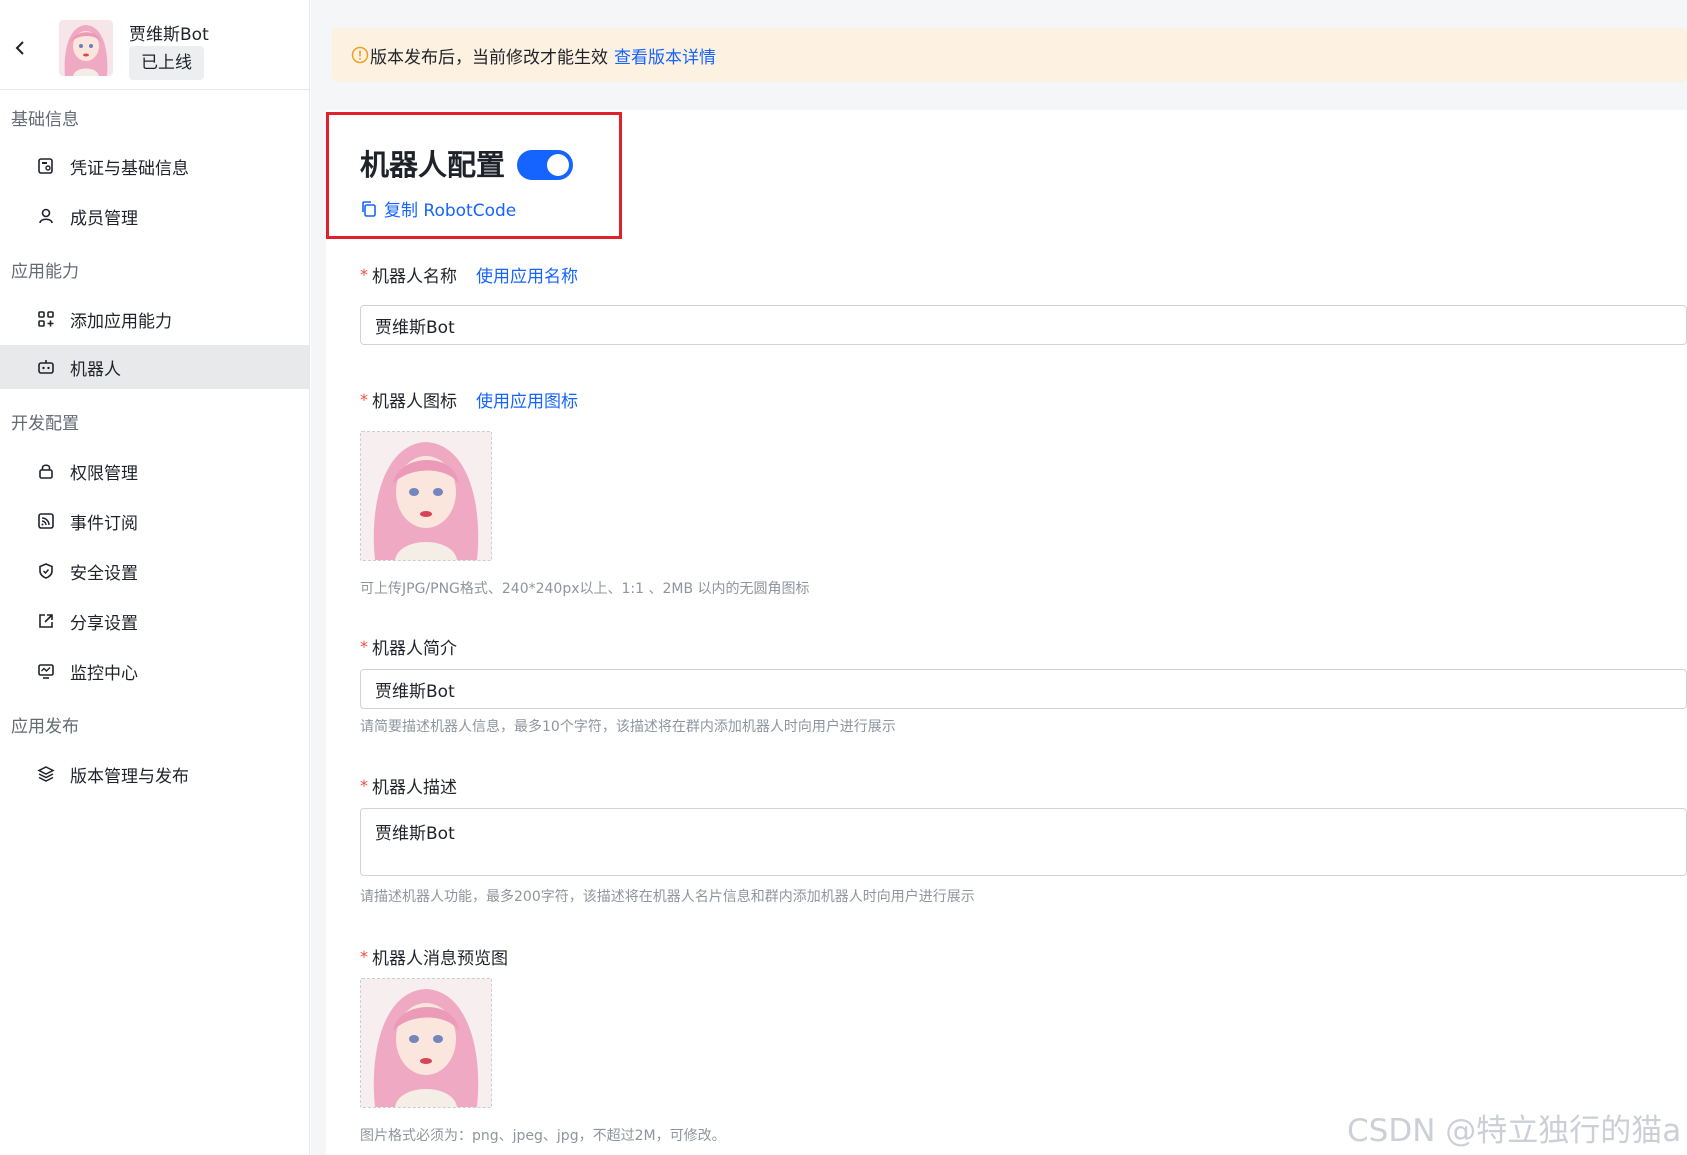 The width and height of the screenshot is (1687, 1155). I want to click on copy-robotcode-button: 复制 RobotCode, so click(438, 208).